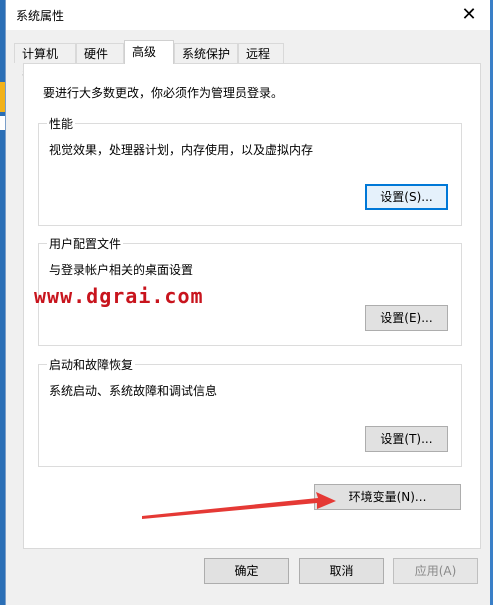 This screenshot has height=605, width=493. What do you see at coordinates (149, 52) in the screenshot?
I see `tab-advanced: 高级` at bounding box center [149, 52].